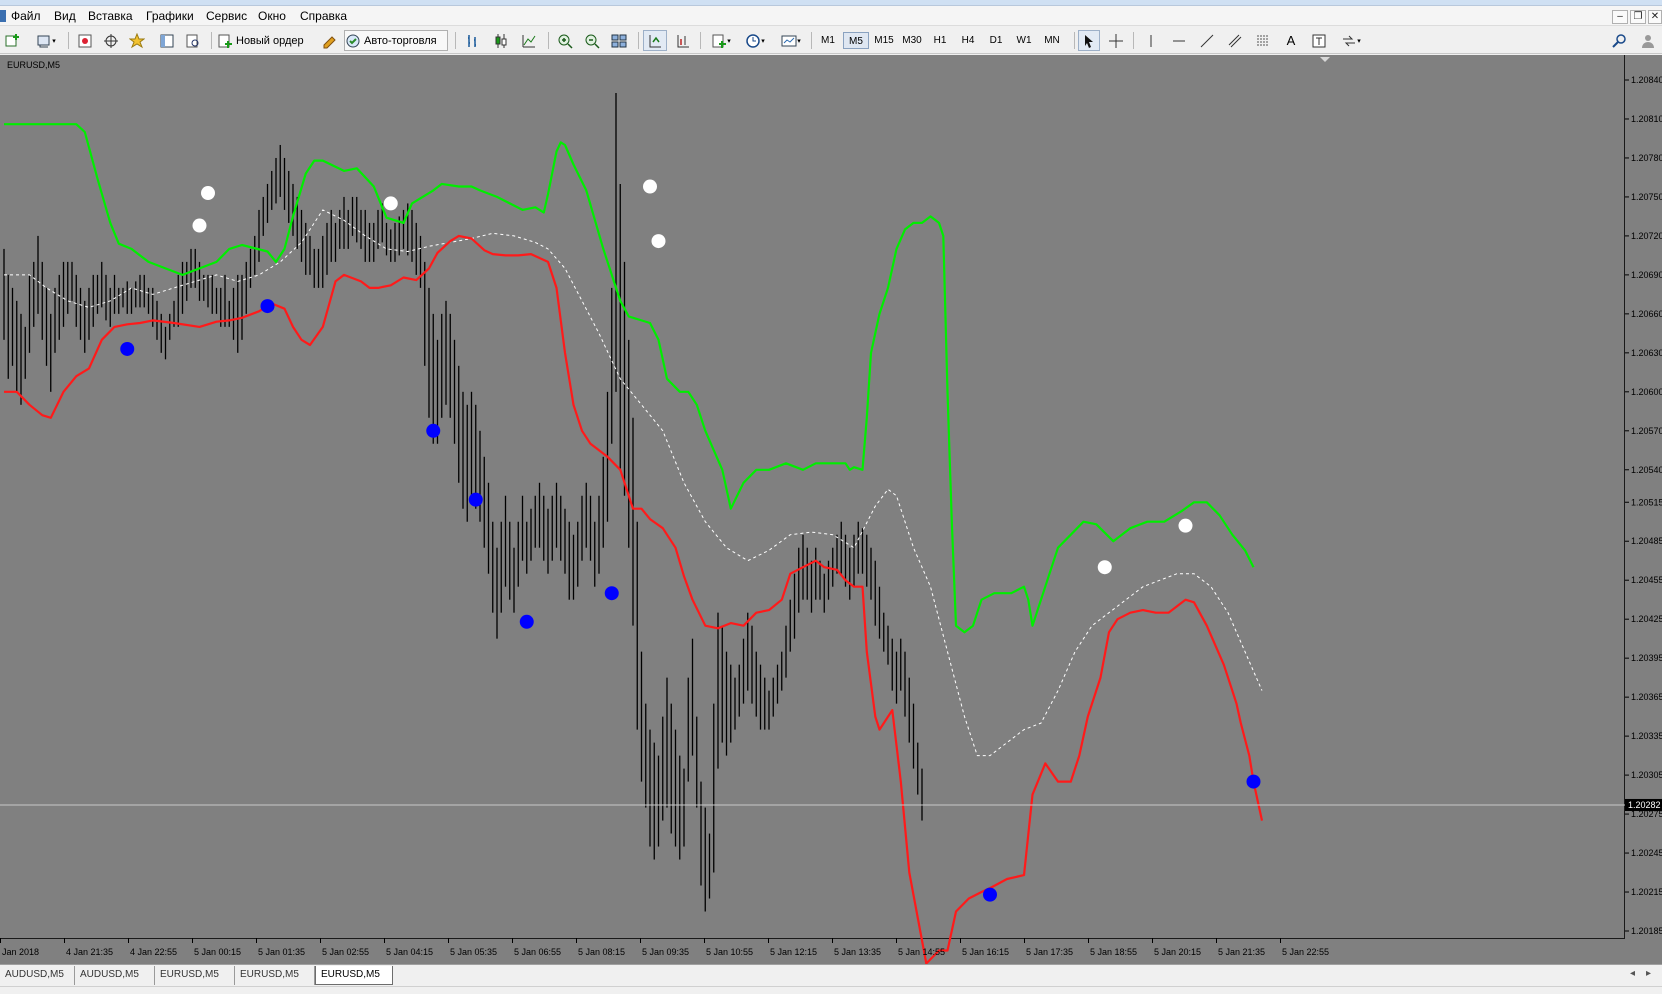  I want to click on time-tick-label: 5 Jan 02:55, so click(345, 952).